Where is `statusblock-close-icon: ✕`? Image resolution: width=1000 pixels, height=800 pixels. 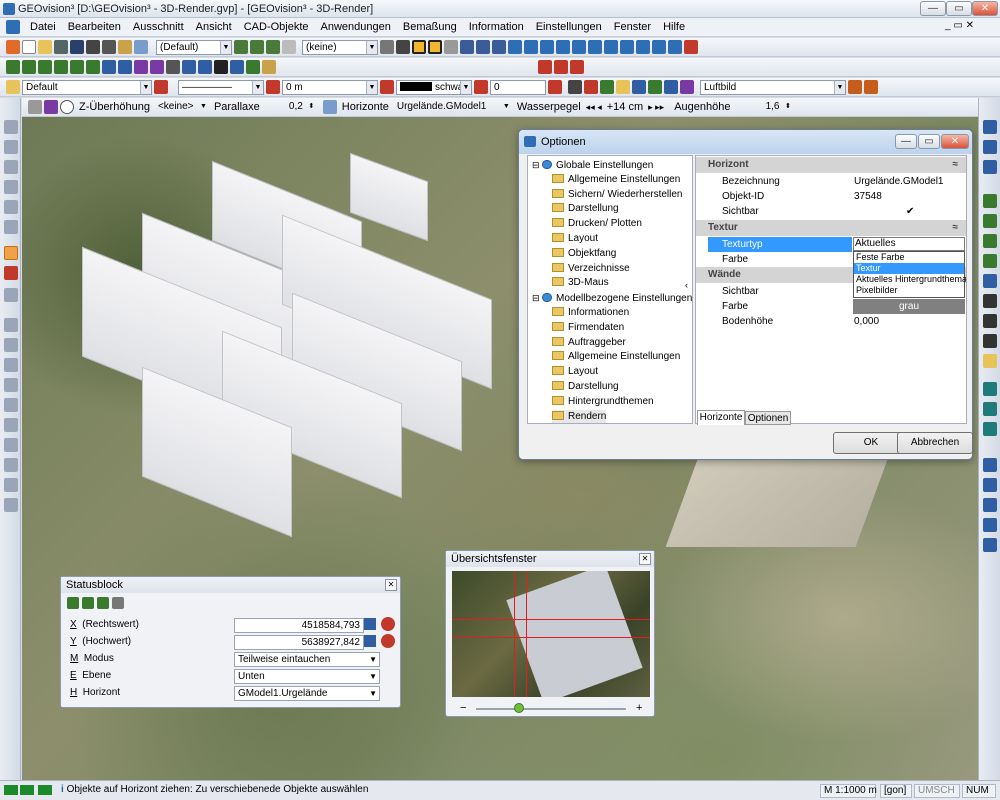
statusblock-close-icon: ✕ is located at coordinates (391, 585).